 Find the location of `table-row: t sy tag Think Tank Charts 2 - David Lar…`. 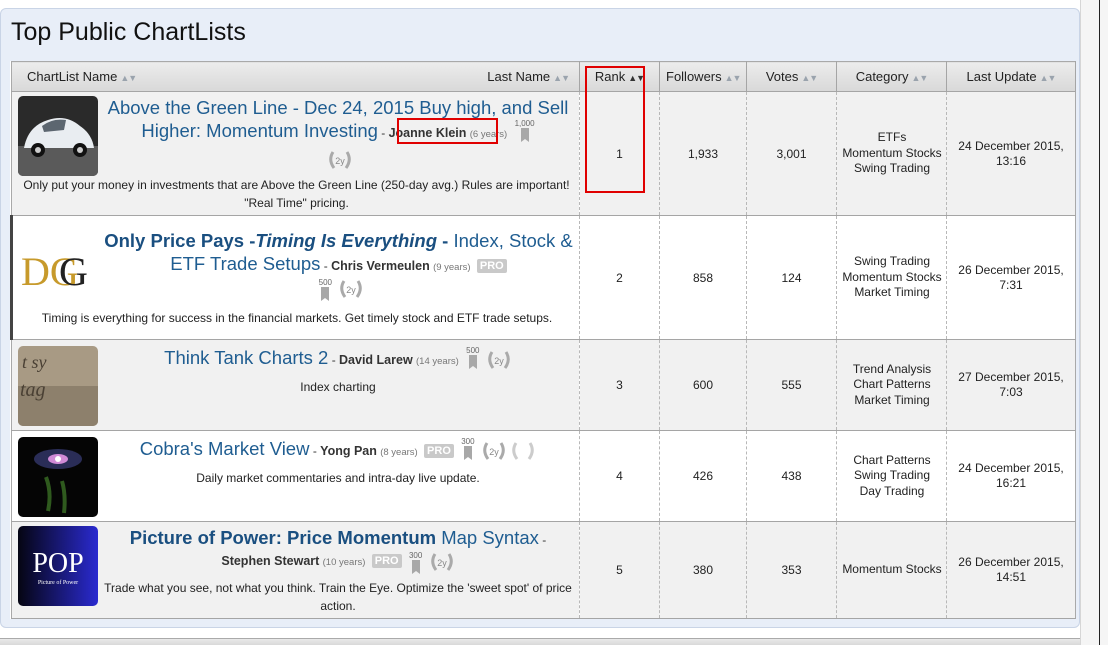

table-row: t sy tag Think Tank Charts 2 - David Lar… is located at coordinates (543, 385).